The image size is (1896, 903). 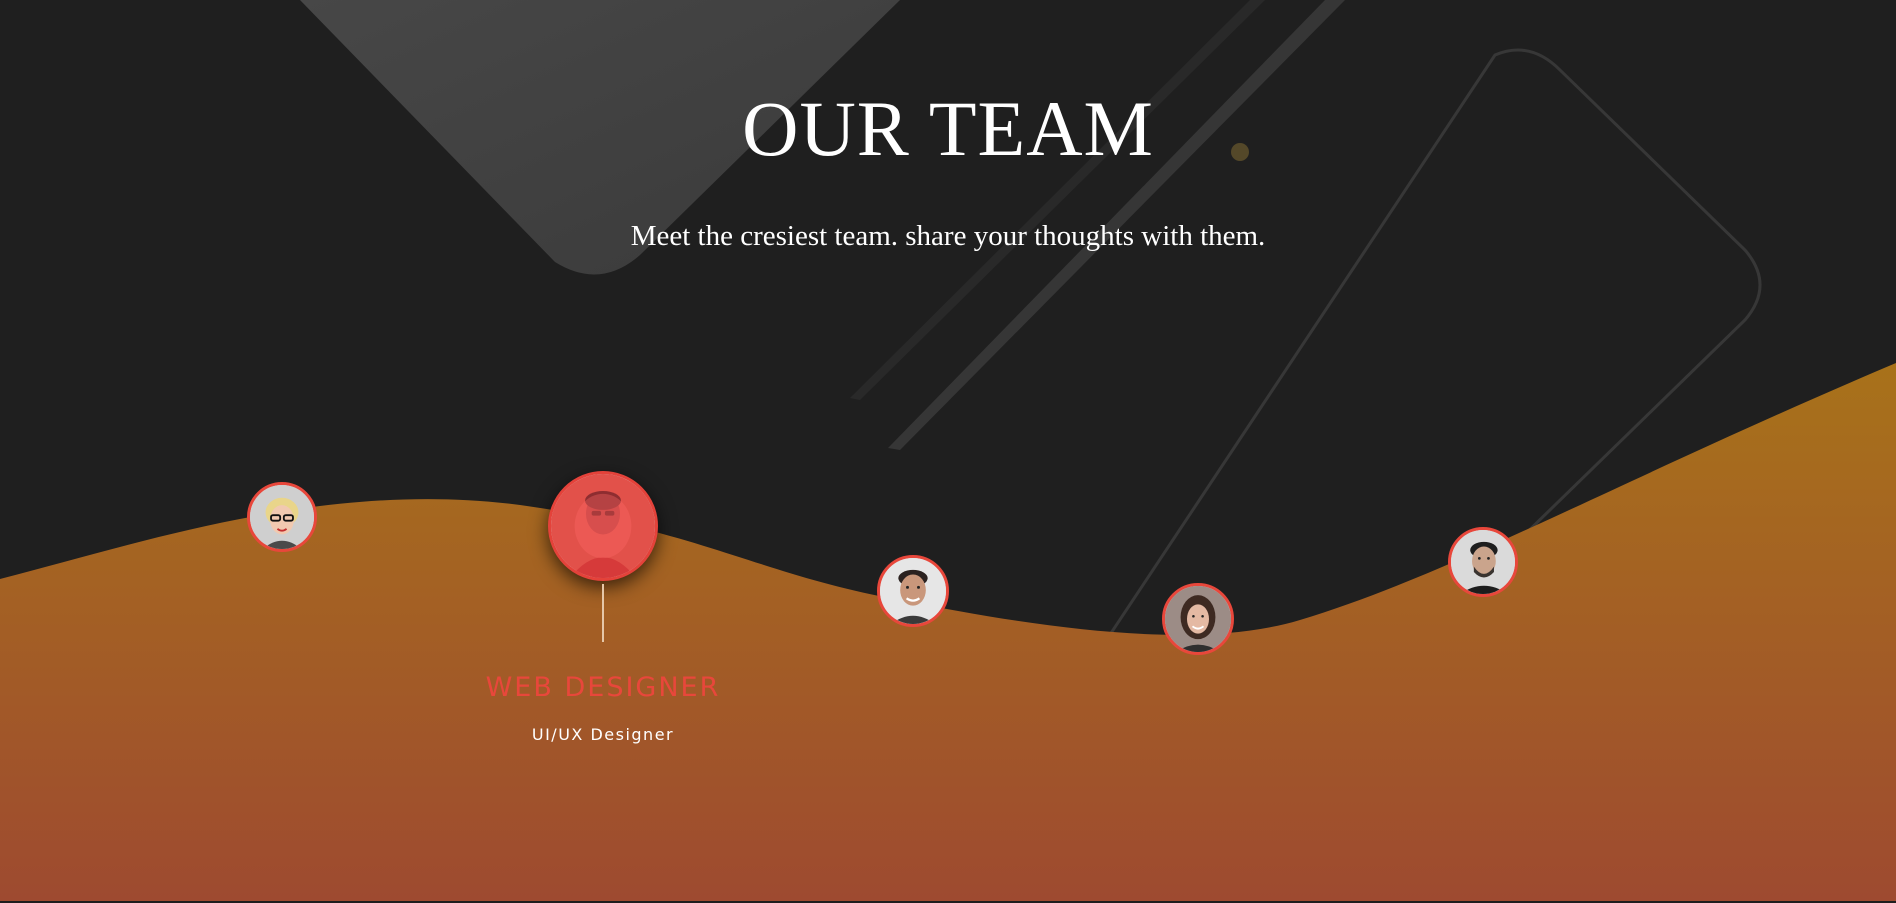 What do you see at coordinates (603, 687) in the screenshot?
I see `selected-member-role: WEB DESIGNER` at bounding box center [603, 687].